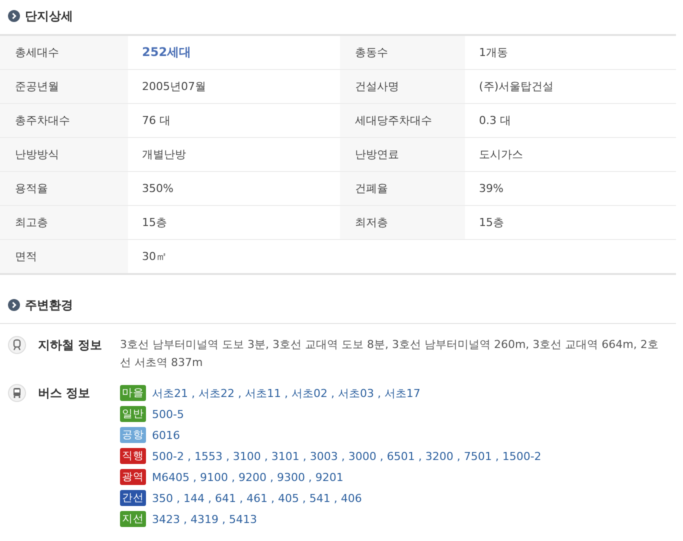 This screenshot has width=683, height=541. I want to click on table-cell: 건설사명, so click(402, 86).